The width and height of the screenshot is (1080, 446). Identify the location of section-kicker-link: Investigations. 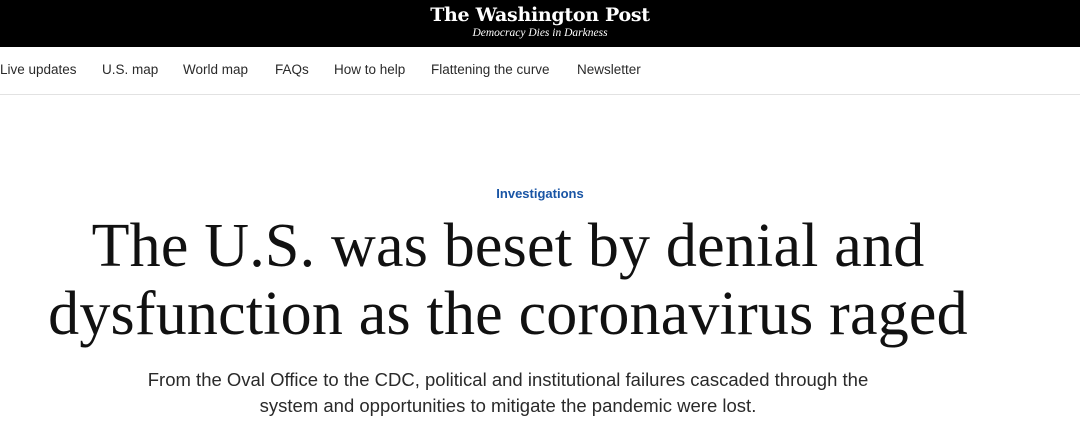
(540, 193).